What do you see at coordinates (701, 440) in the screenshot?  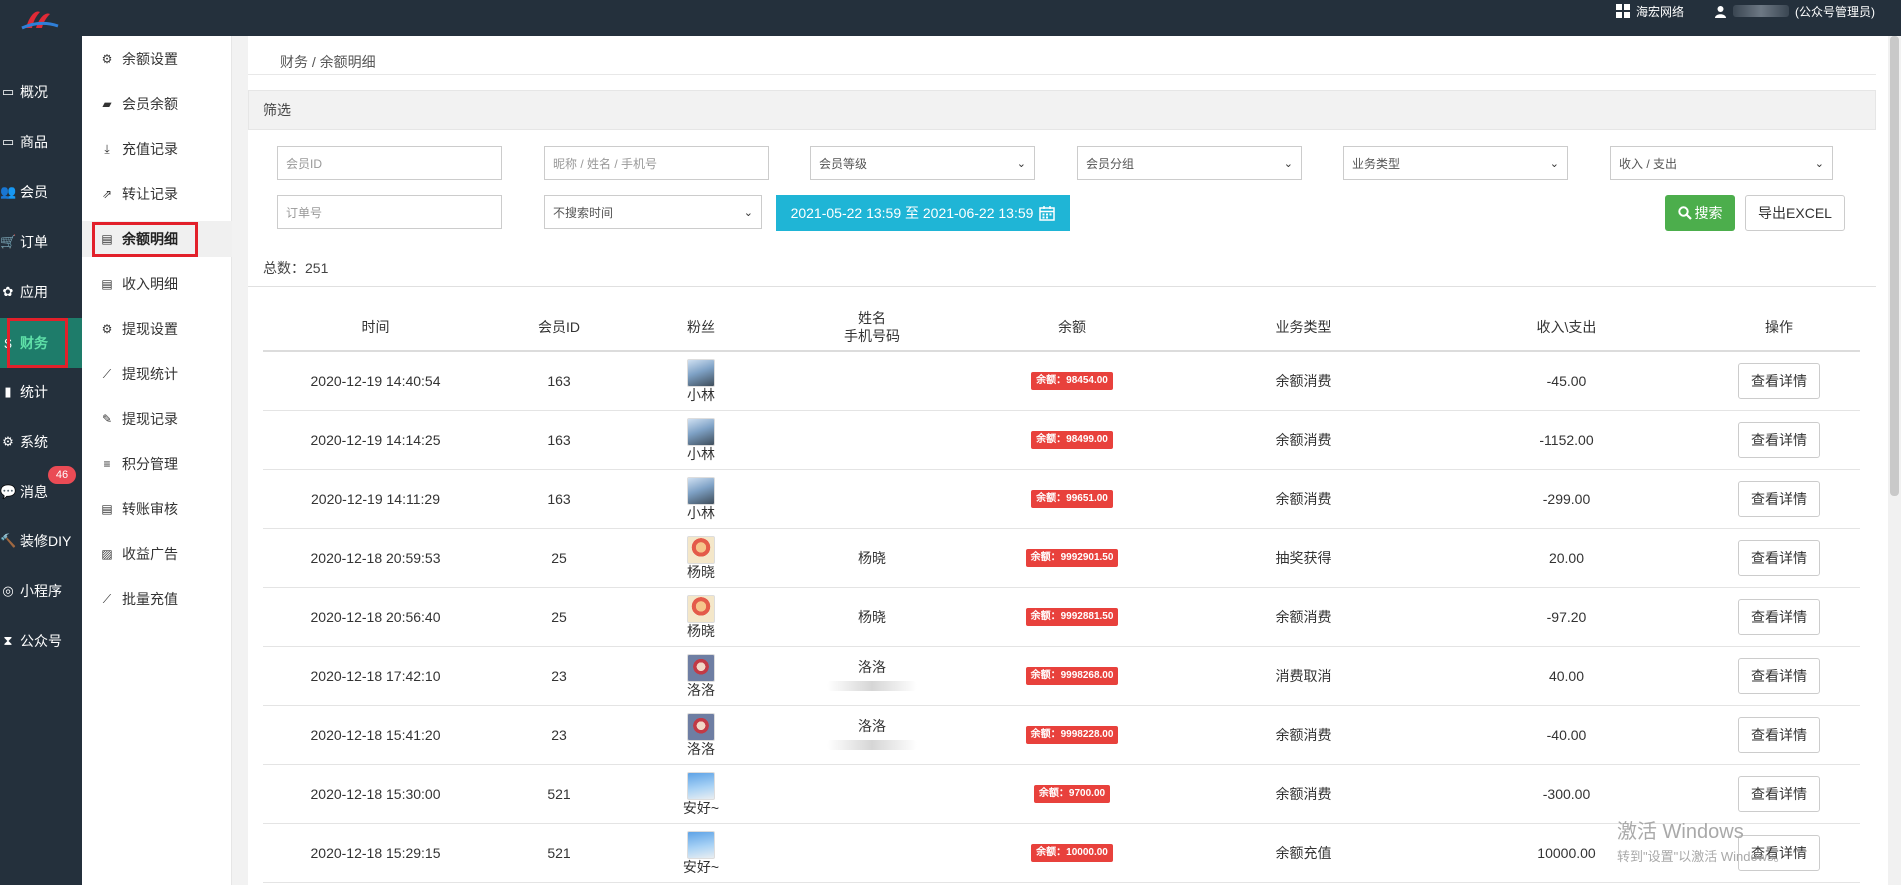 I see `cell-fan: 小林` at bounding box center [701, 440].